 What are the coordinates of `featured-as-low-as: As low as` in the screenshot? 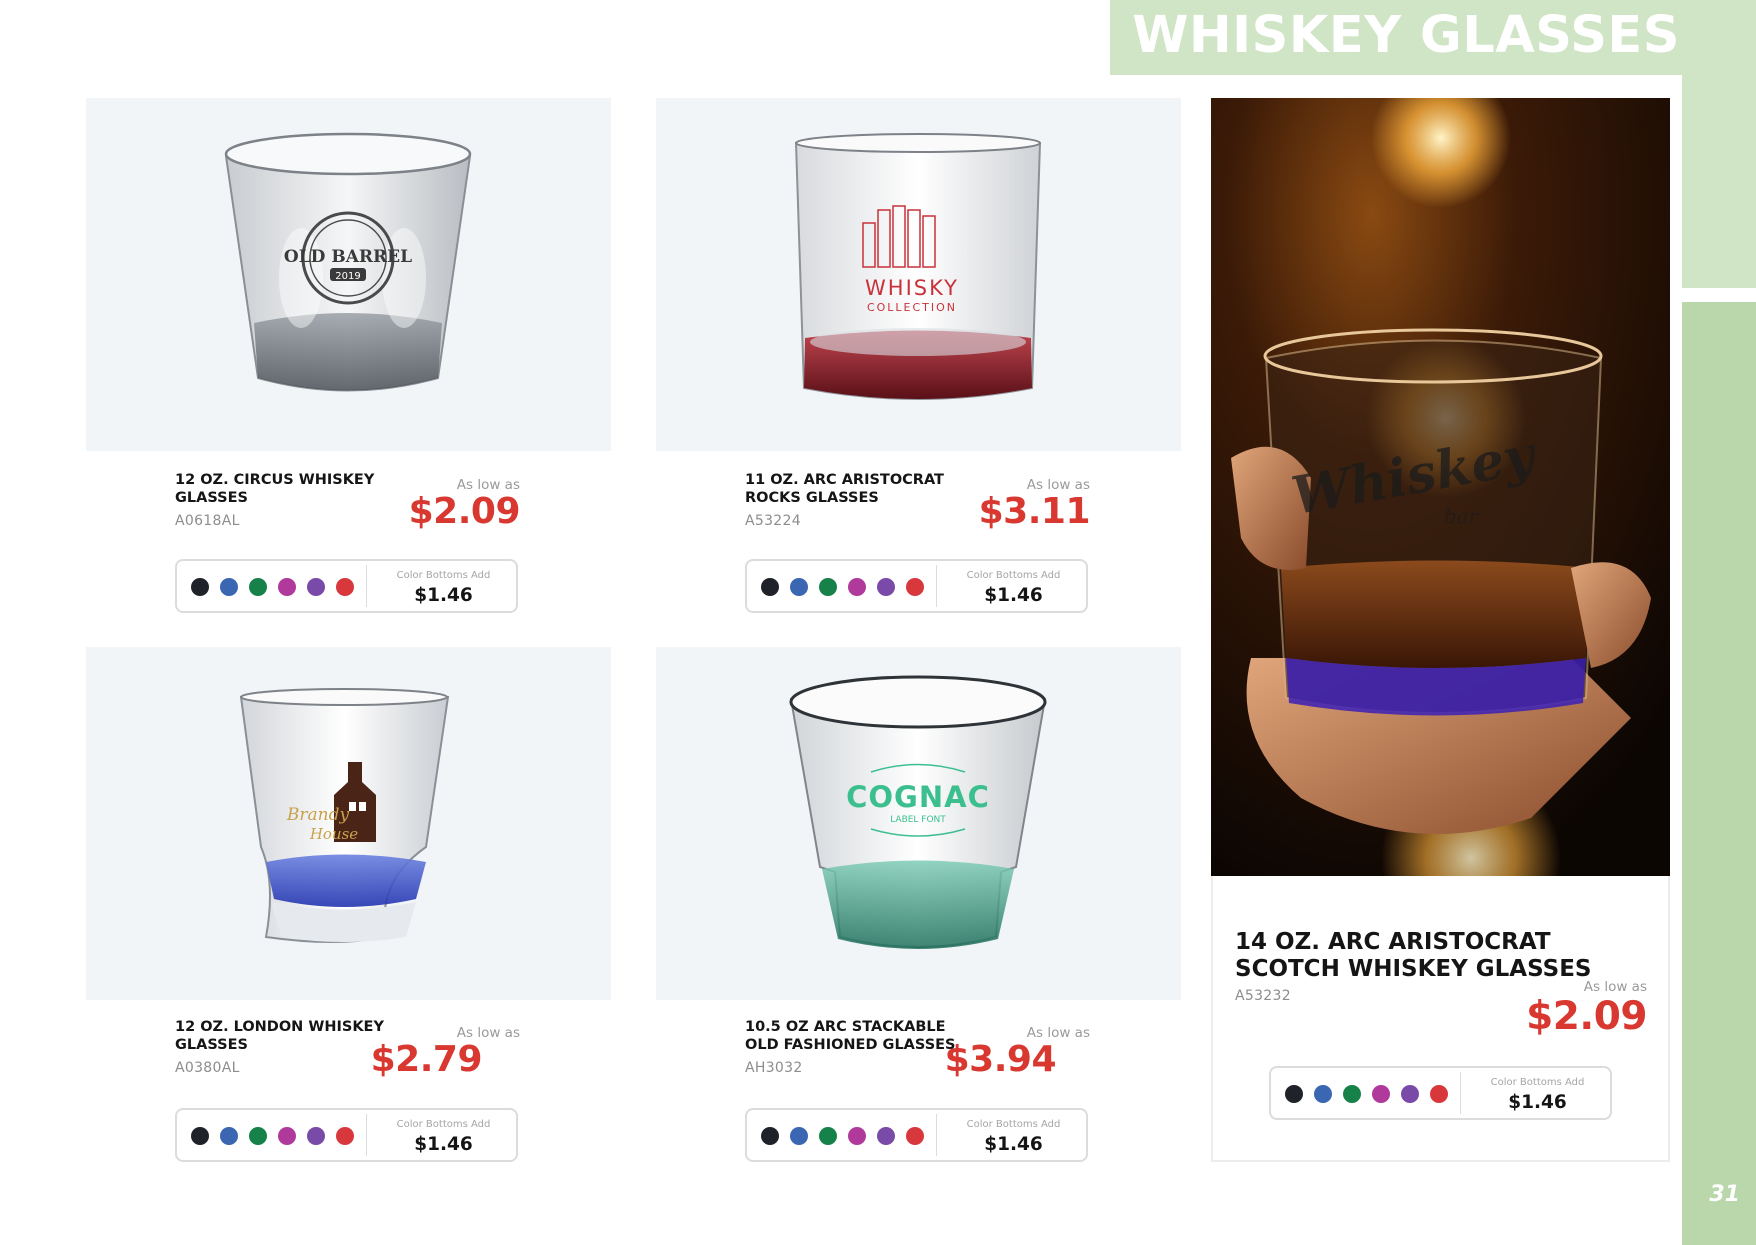 It's located at (1615, 987).